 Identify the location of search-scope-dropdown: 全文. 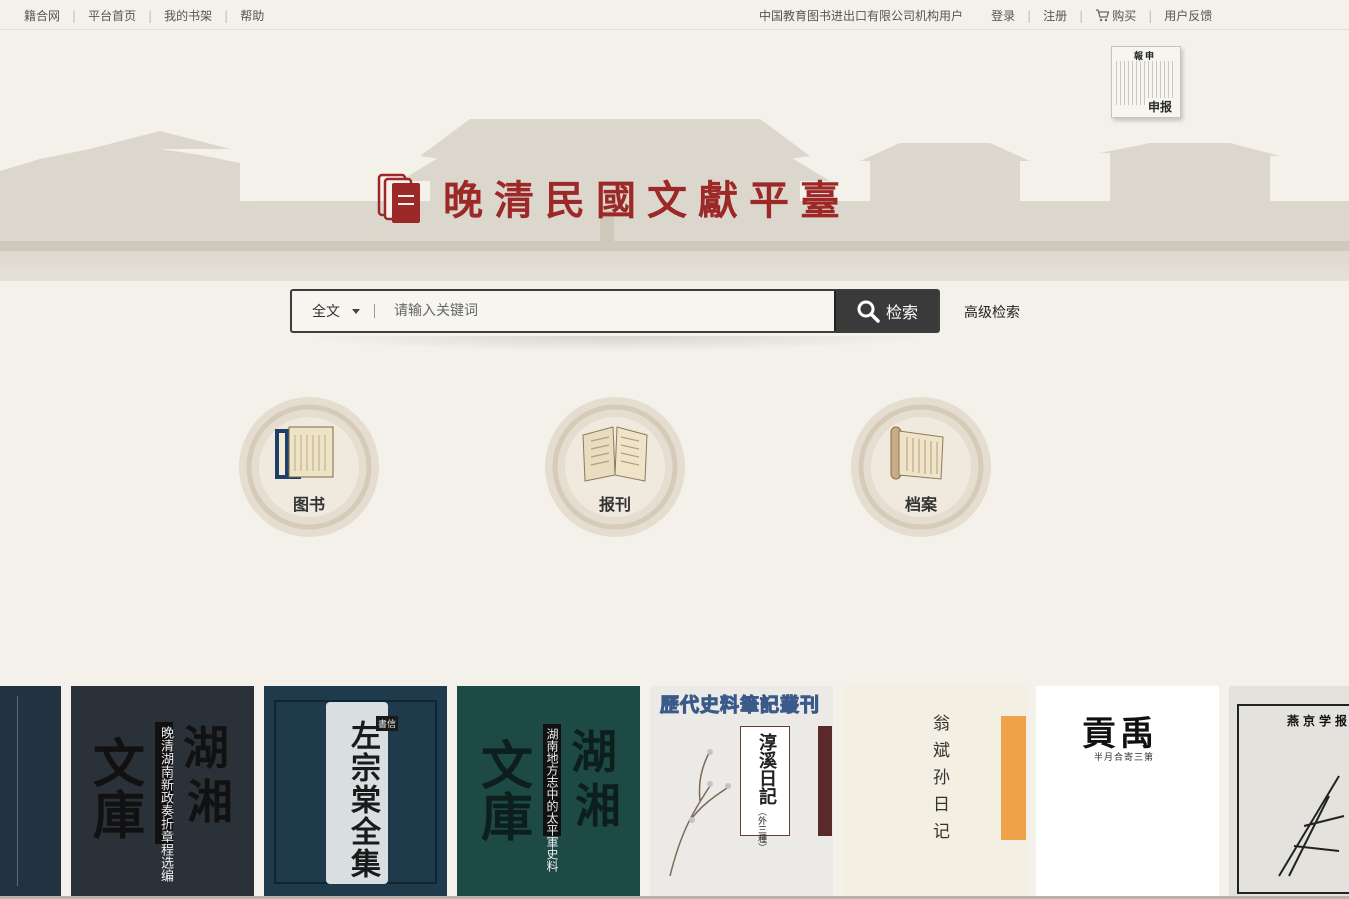
(333, 311).